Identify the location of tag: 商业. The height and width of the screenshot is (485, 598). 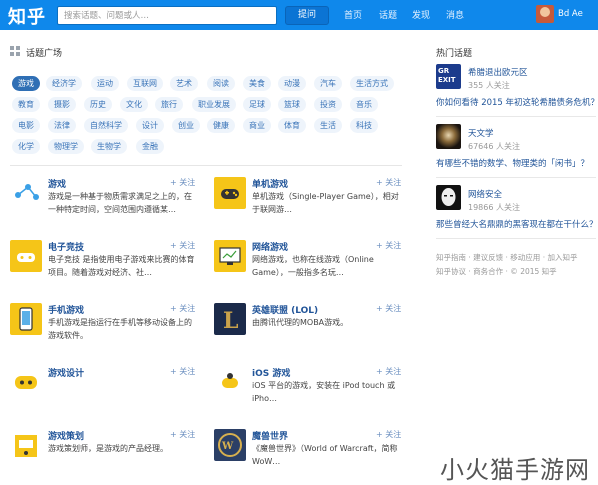
(257, 125).